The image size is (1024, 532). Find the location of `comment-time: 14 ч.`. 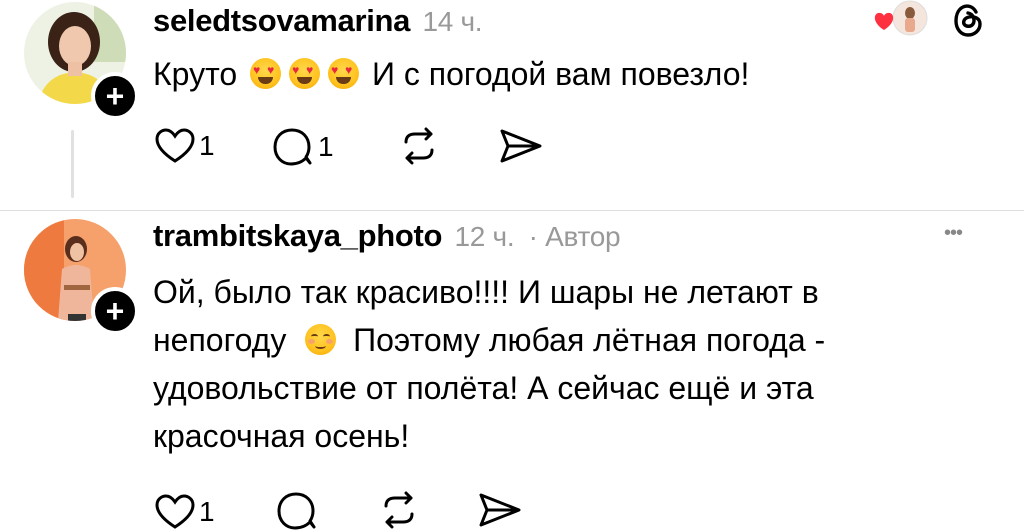

comment-time: 14 ч. is located at coordinates (452, 21).